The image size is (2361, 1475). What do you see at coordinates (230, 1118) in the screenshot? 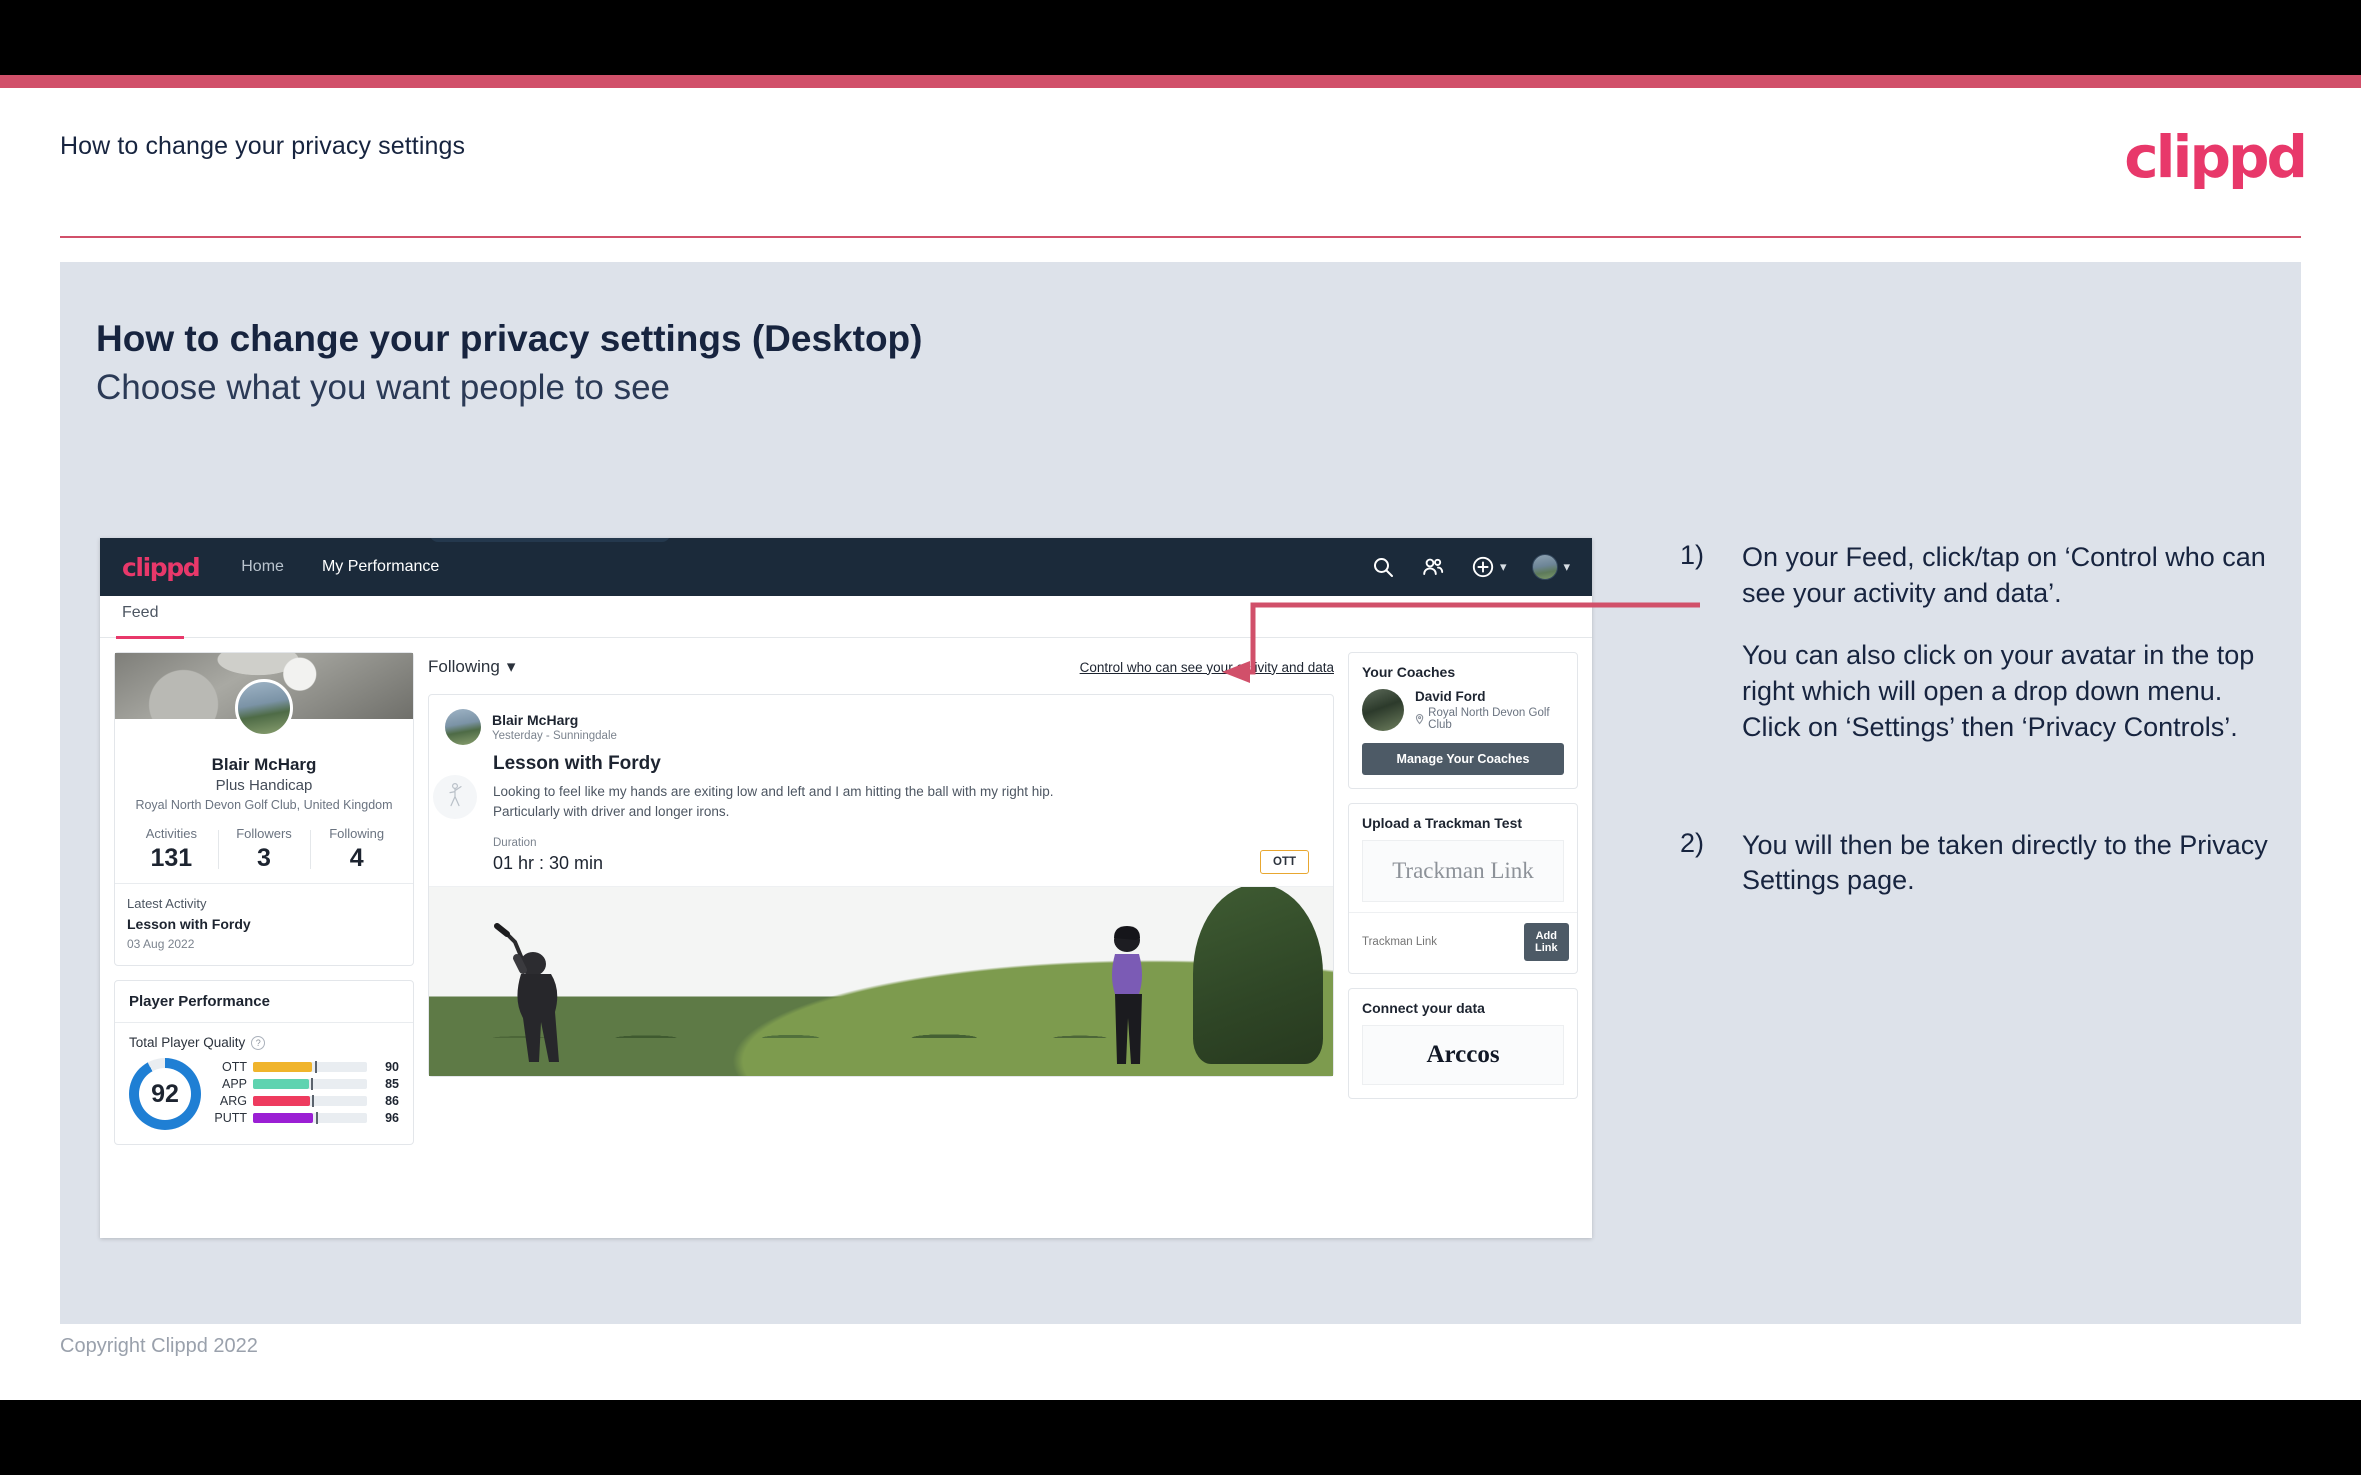
I see `metric-label: PUTT` at bounding box center [230, 1118].